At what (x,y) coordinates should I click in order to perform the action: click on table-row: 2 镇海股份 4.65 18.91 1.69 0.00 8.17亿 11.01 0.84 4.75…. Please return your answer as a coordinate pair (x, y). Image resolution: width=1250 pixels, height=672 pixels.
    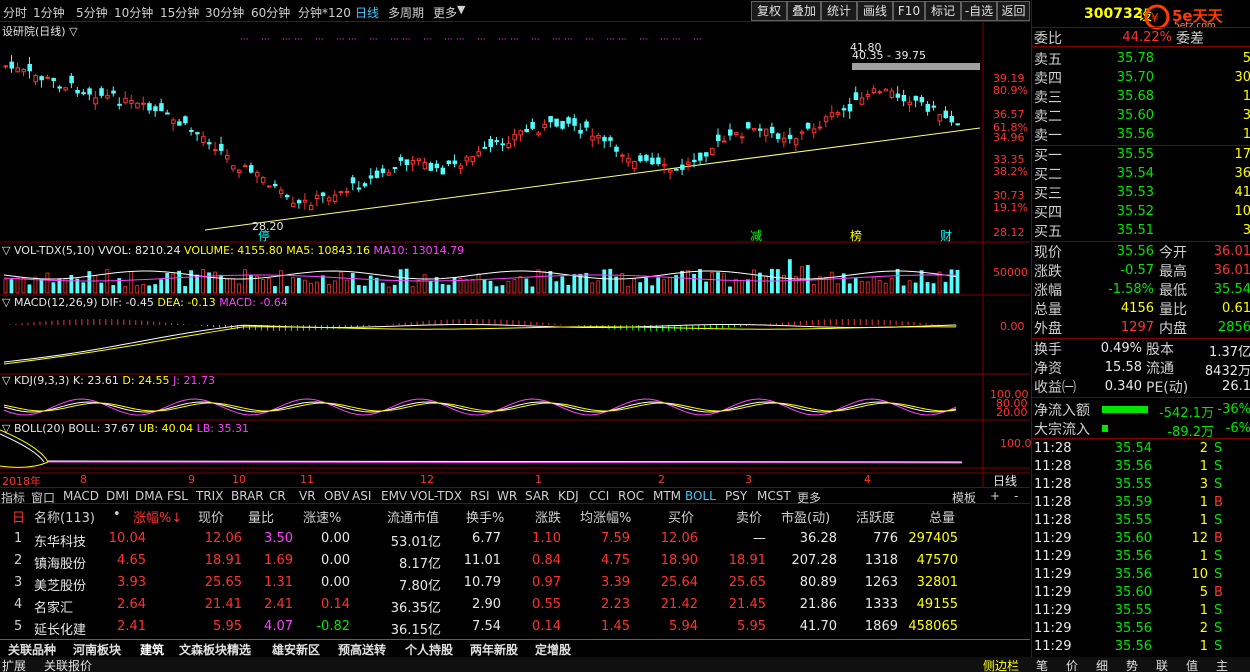
    Looking at the image, I should click on (515, 563).